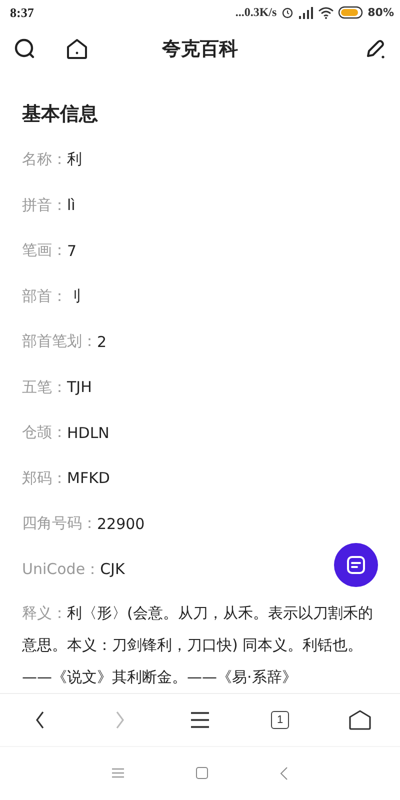 The height and width of the screenshot is (800, 400). Describe the element at coordinates (71, 205) in the screenshot. I see `field-value: lì` at that location.